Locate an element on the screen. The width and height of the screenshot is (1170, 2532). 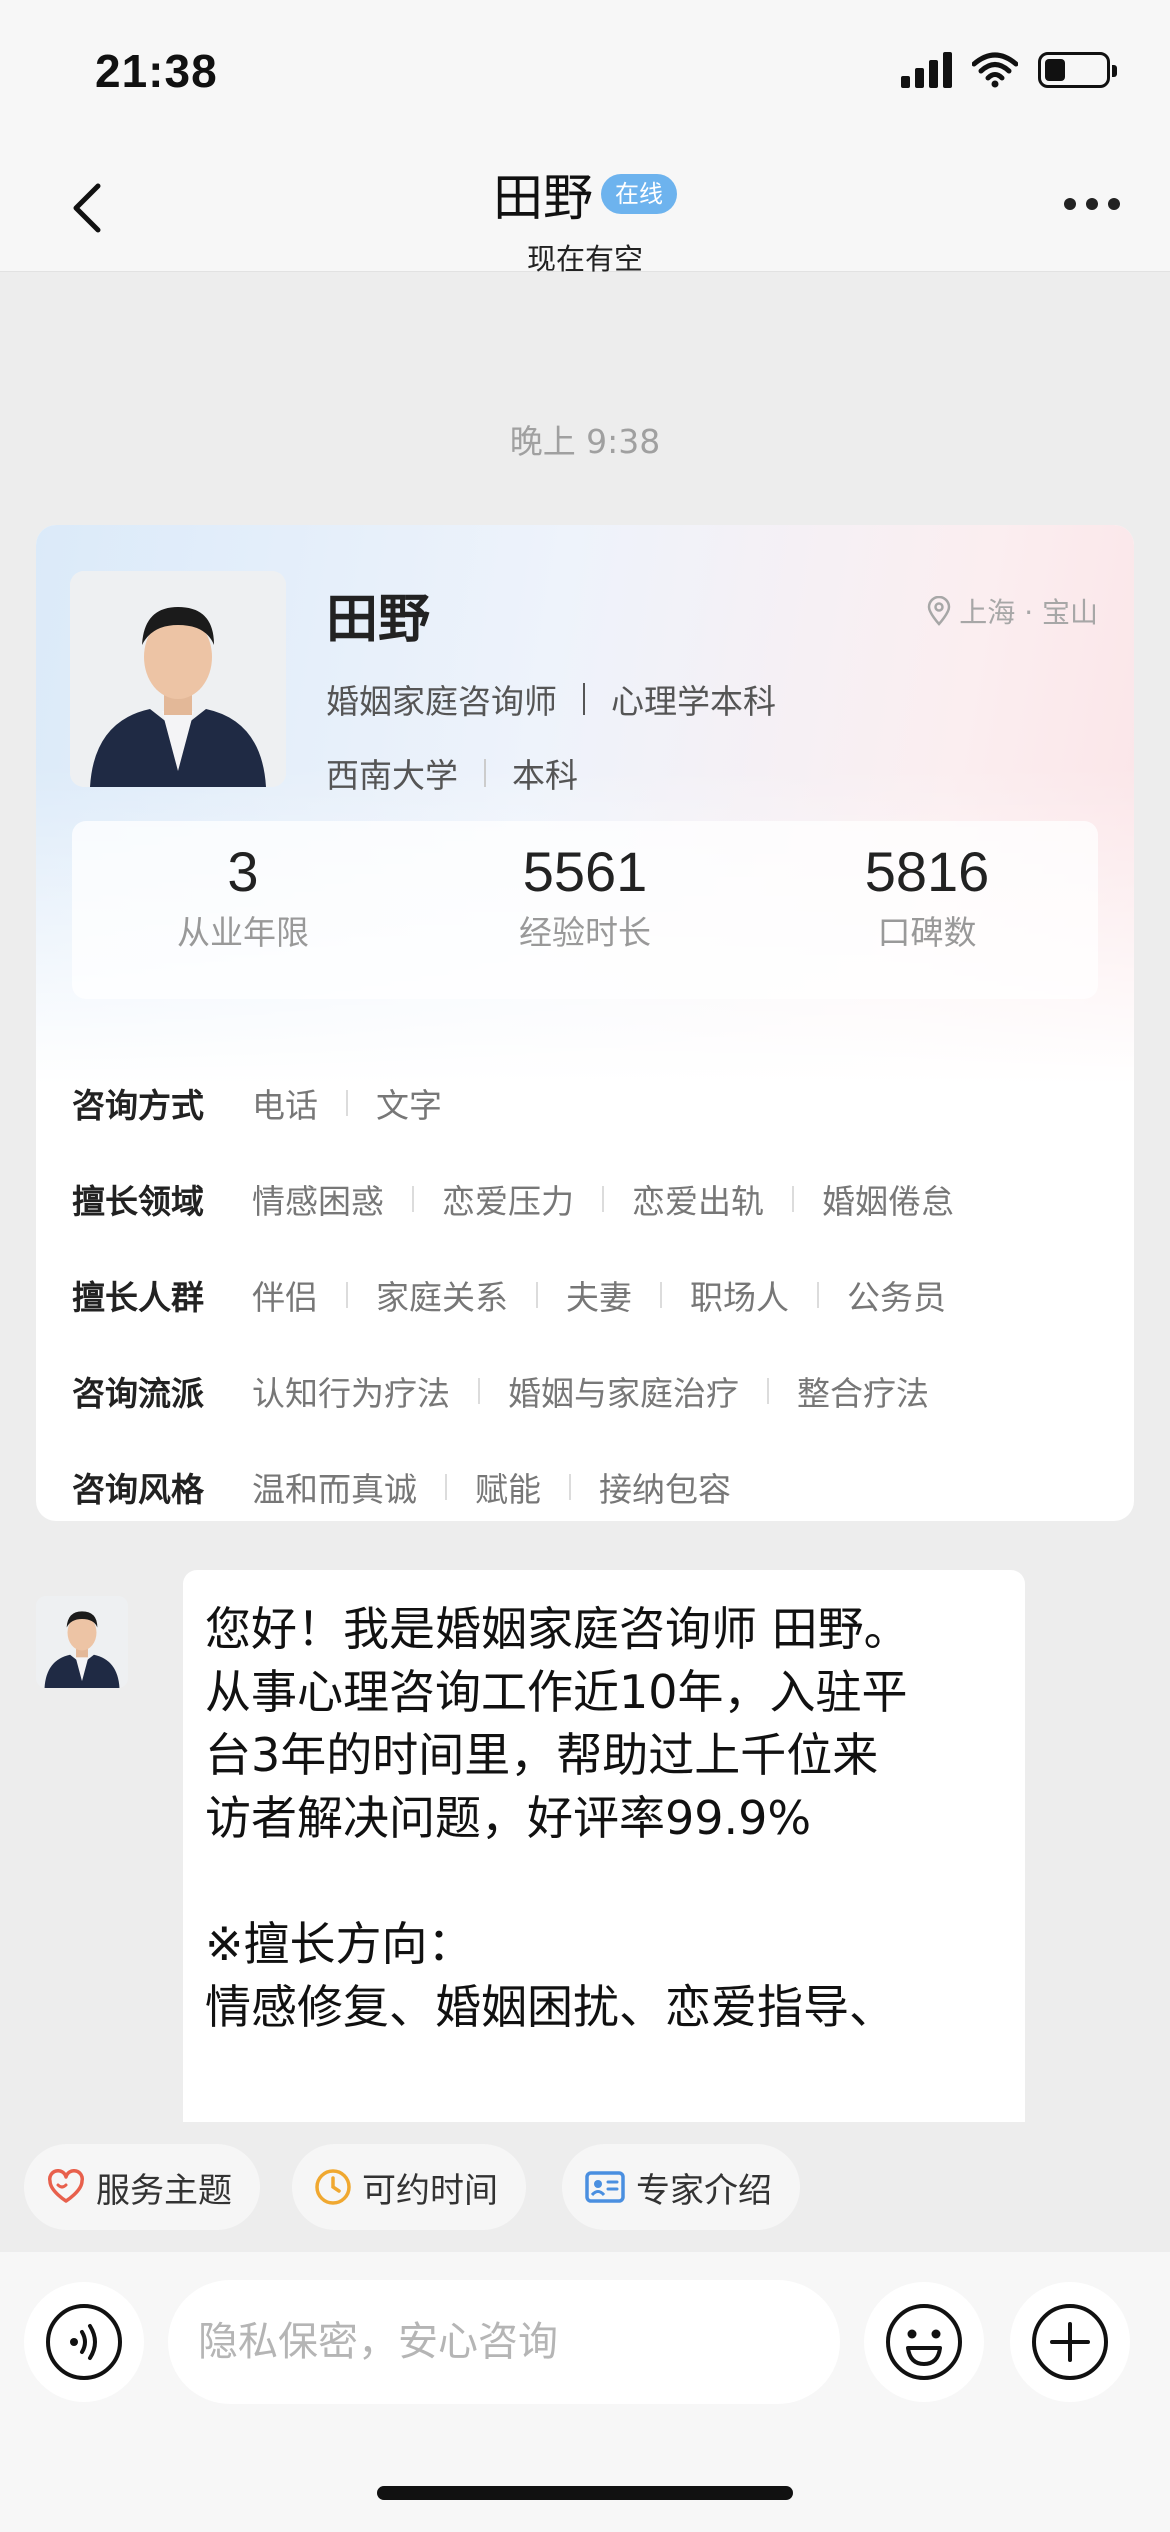
credentials-line: 婚姻家庭咨询师 心理学本科 is located at coordinates (551, 699).